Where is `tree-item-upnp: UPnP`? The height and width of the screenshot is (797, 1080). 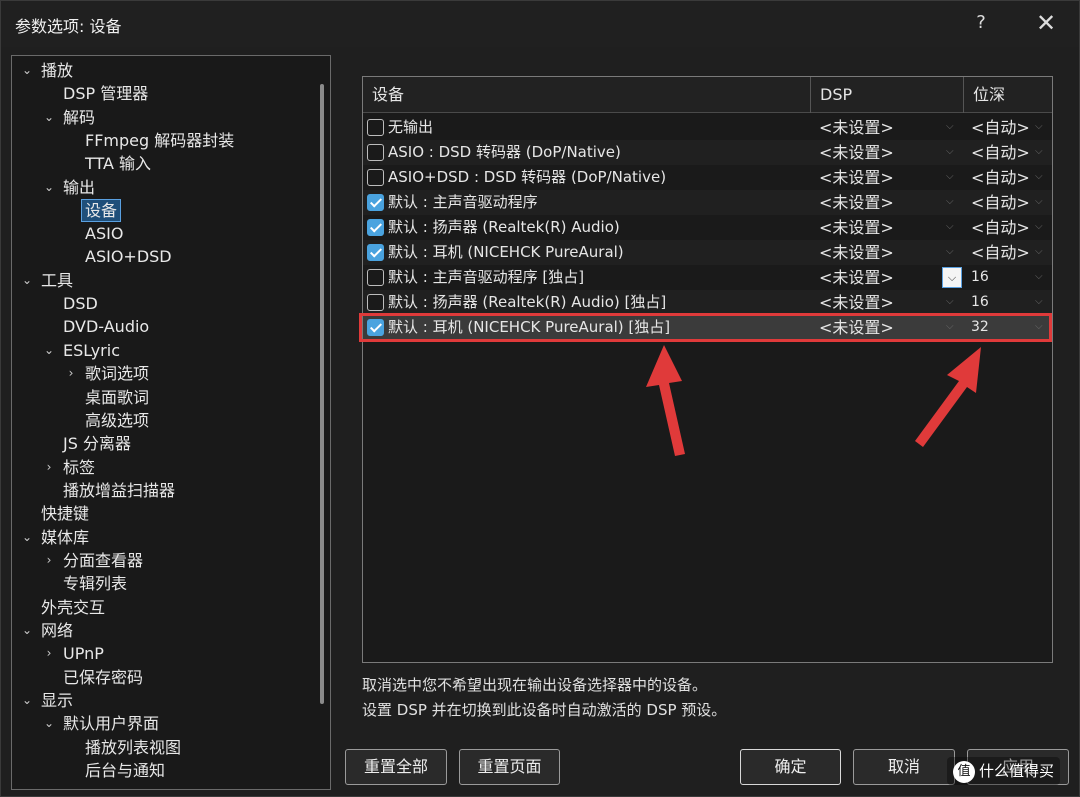 tree-item-upnp: UPnP is located at coordinates (83, 653).